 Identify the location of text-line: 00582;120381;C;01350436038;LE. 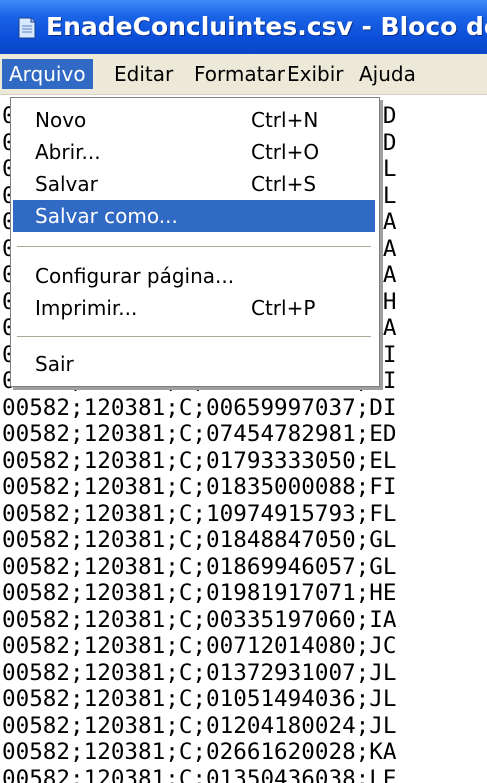
(199, 774).